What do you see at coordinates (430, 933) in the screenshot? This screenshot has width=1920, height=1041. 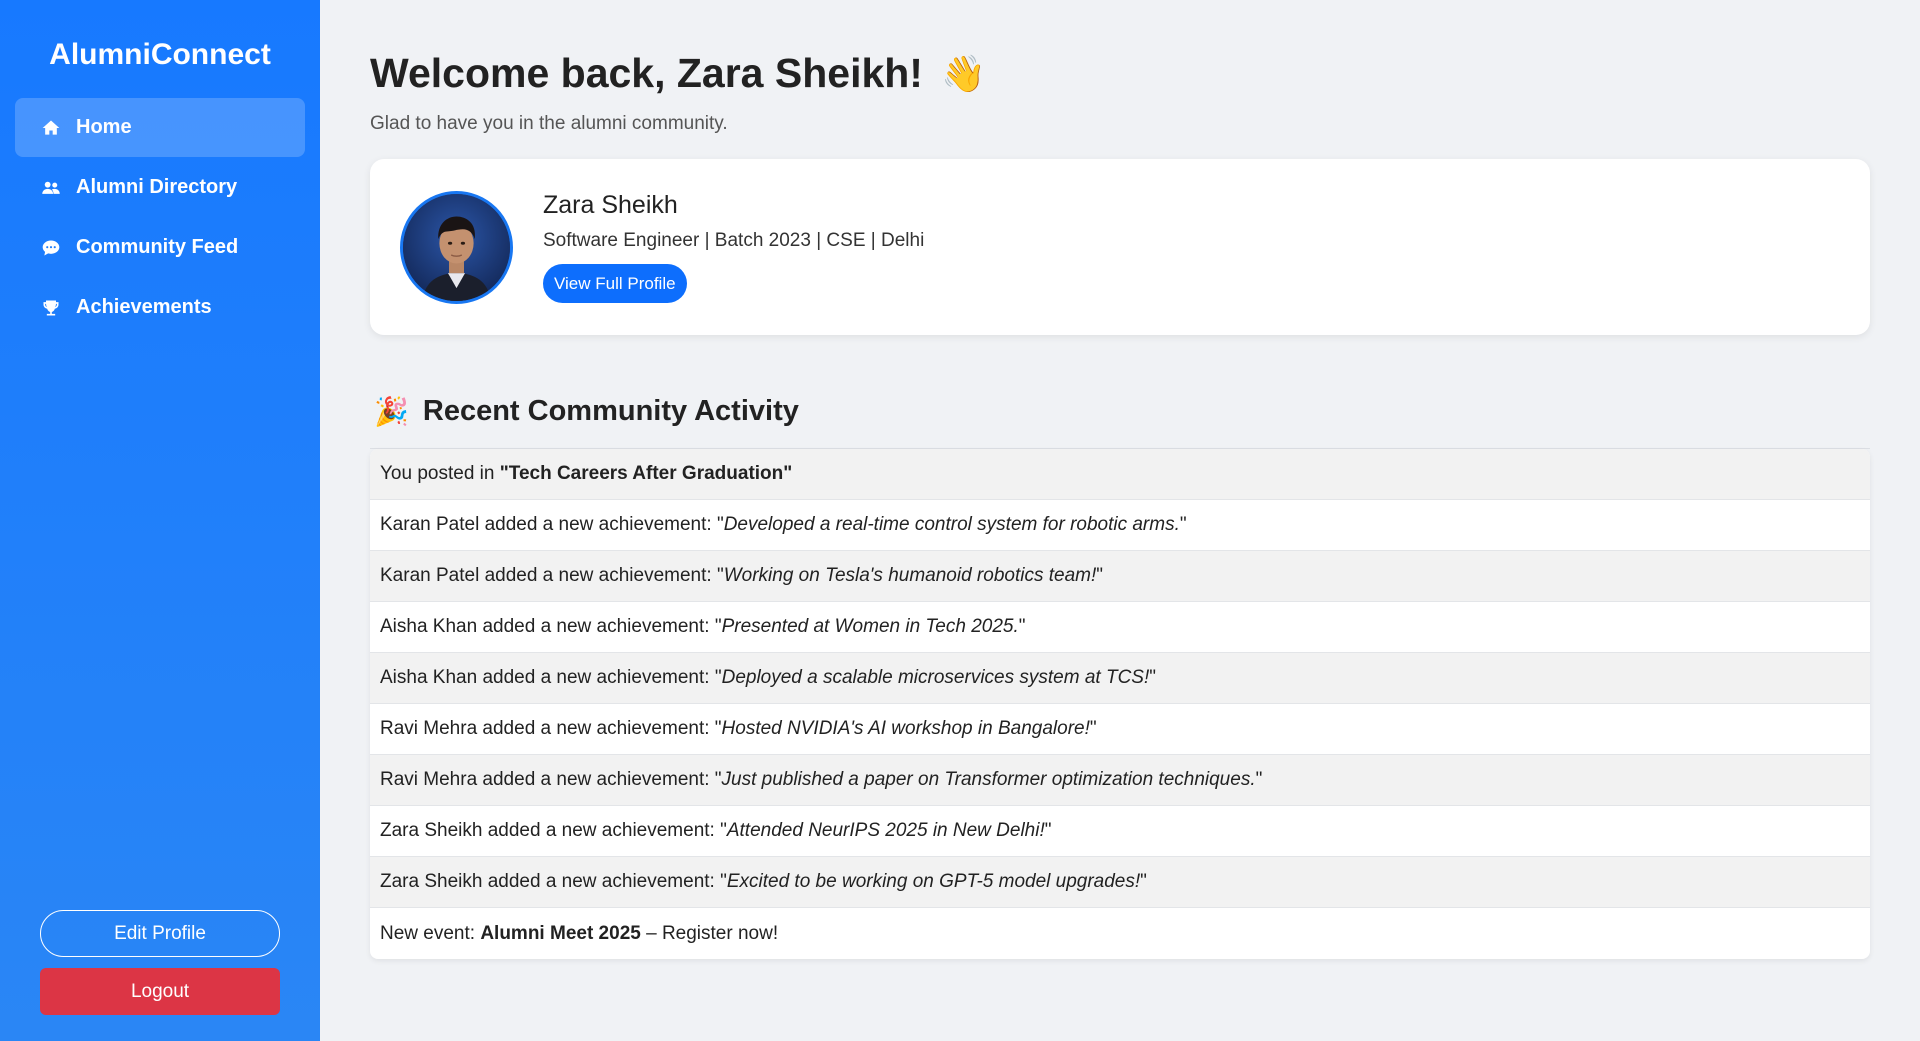 I see `activity-text: New event:` at bounding box center [430, 933].